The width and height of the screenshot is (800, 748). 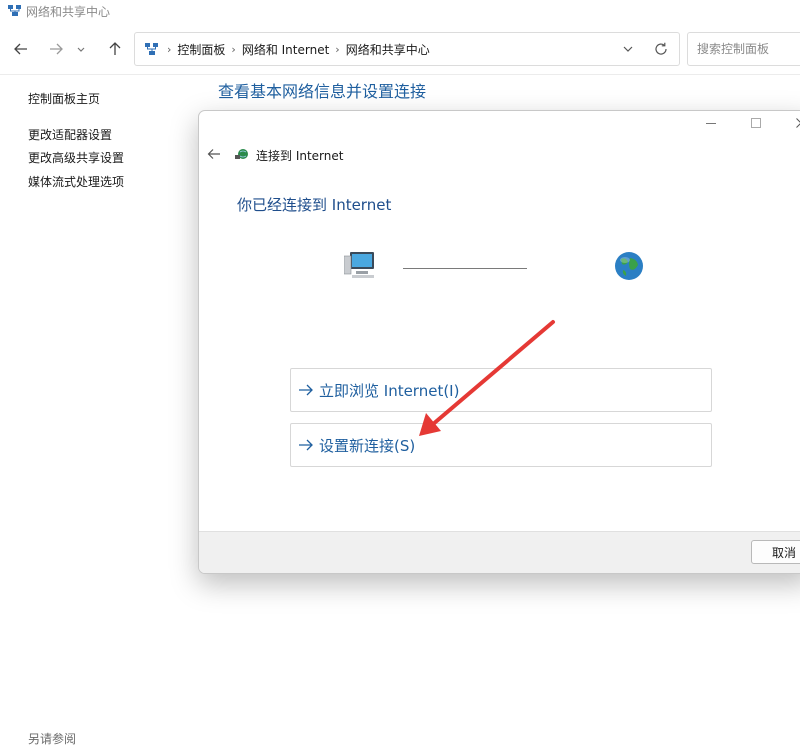 What do you see at coordinates (629, 266) in the screenshot?
I see `internet-globe-icon` at bounding box center [629, 266].